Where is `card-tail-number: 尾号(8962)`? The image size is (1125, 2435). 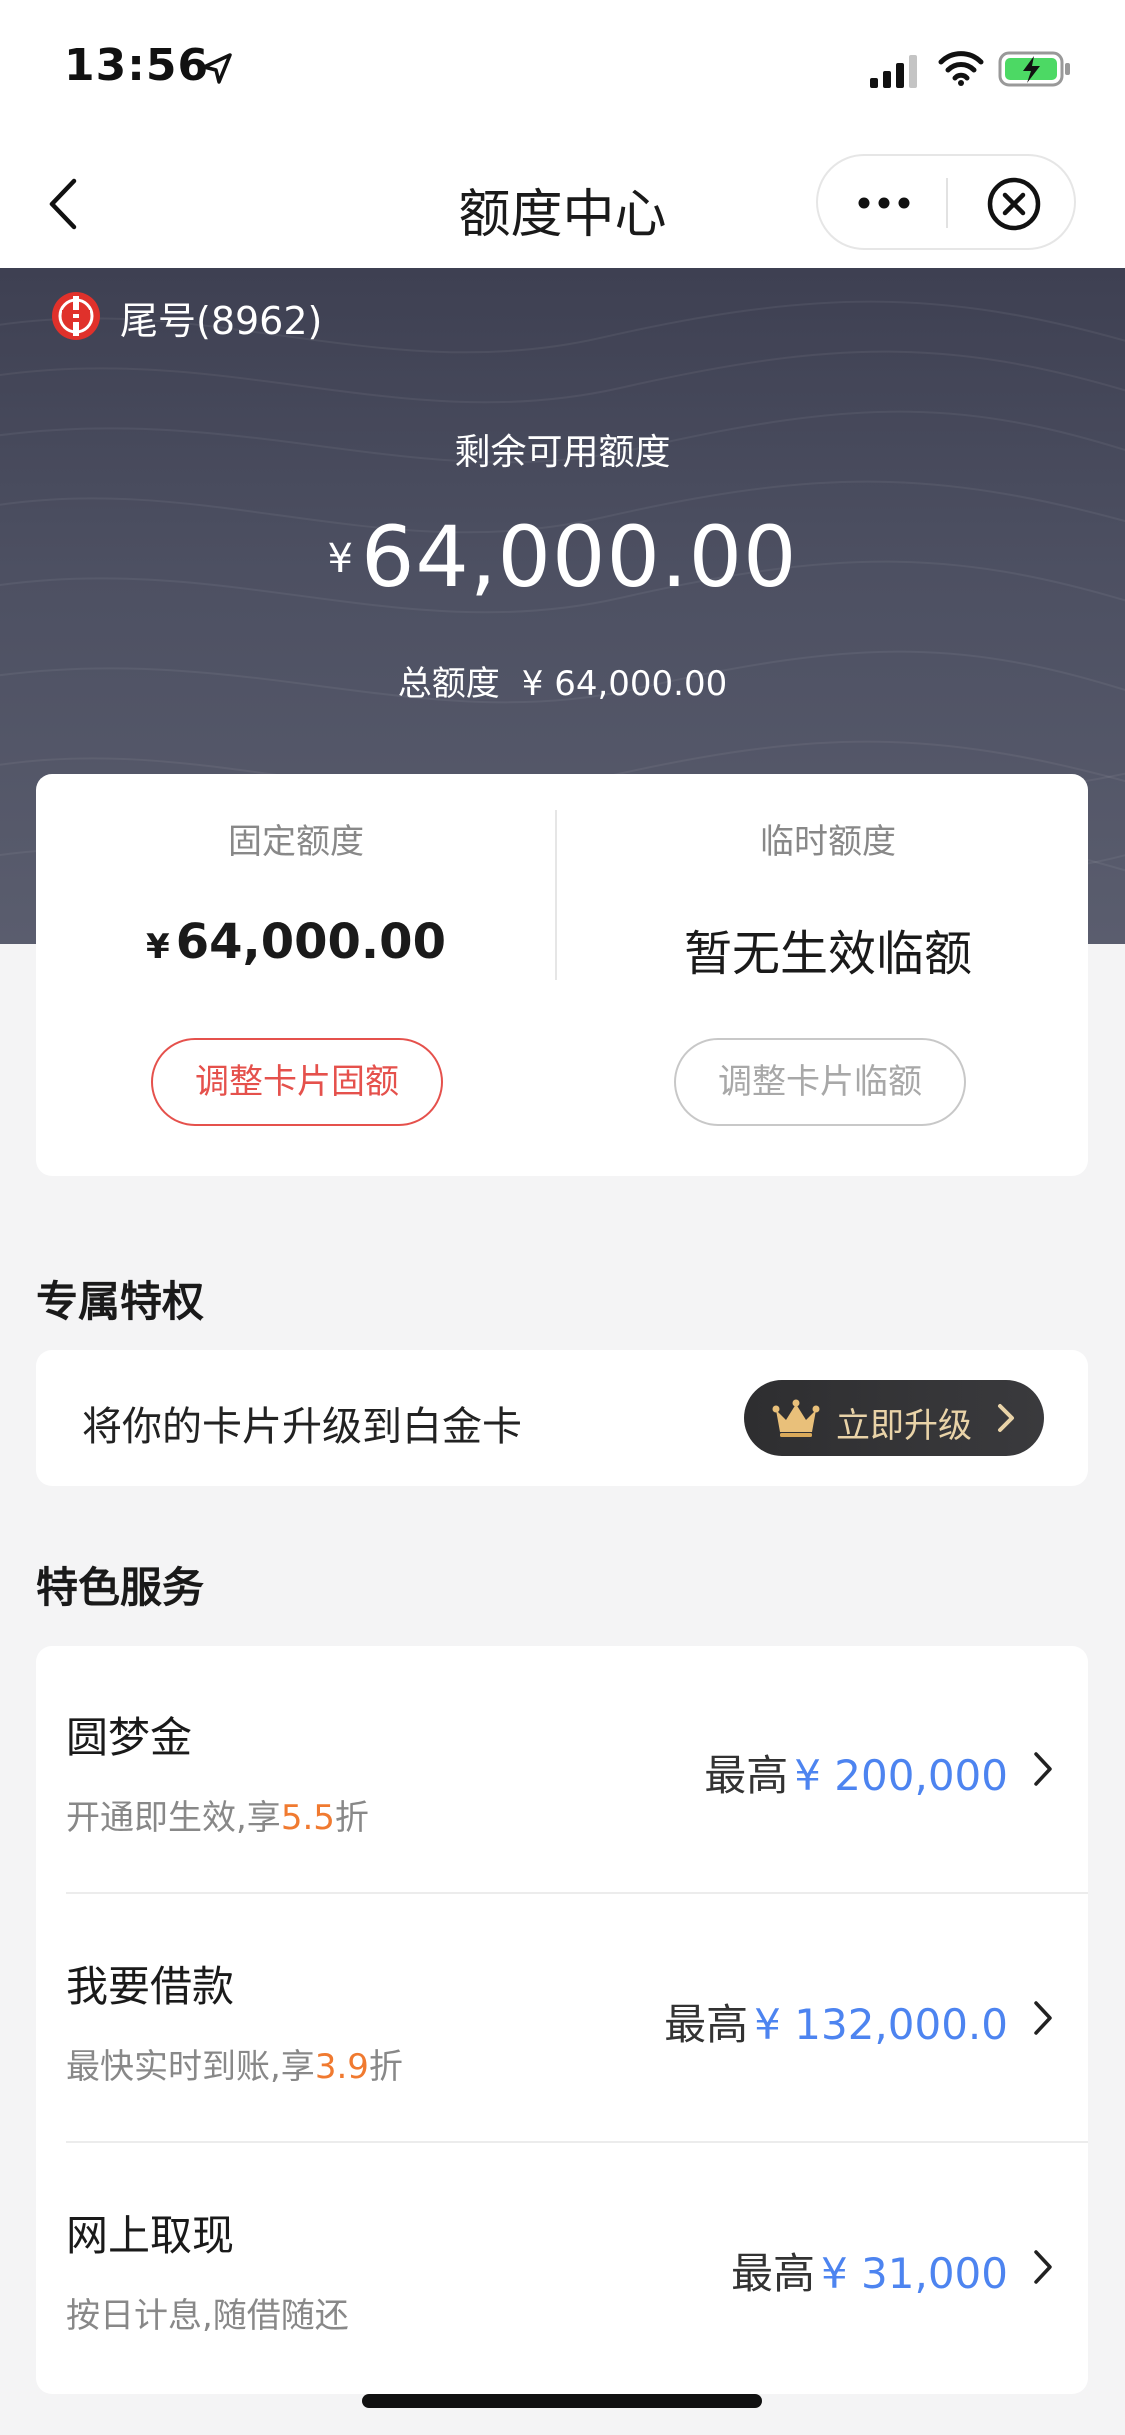
card-tail-number: 尾号(8962) is located at coordinates (221, 321).